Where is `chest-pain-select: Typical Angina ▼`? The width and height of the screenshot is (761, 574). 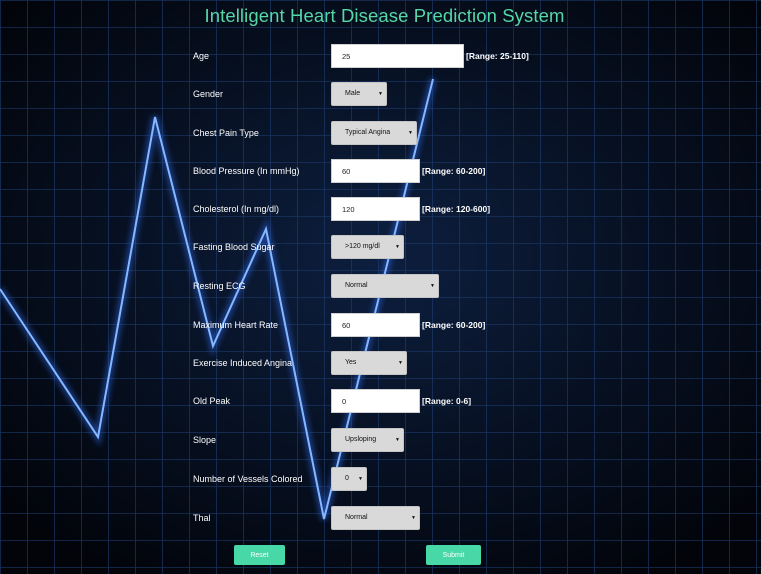 chest-pain-select: Typical Angina ▼ is located at coordinates (374, 133).